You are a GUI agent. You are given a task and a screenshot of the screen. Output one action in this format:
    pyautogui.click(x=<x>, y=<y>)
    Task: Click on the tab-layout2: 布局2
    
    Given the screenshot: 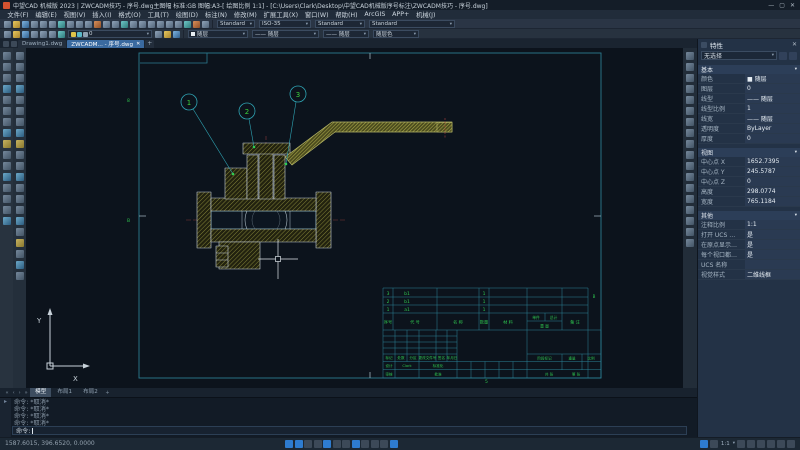 What is the action you would take?
    pyautogui.click(x=90, y=392)
    